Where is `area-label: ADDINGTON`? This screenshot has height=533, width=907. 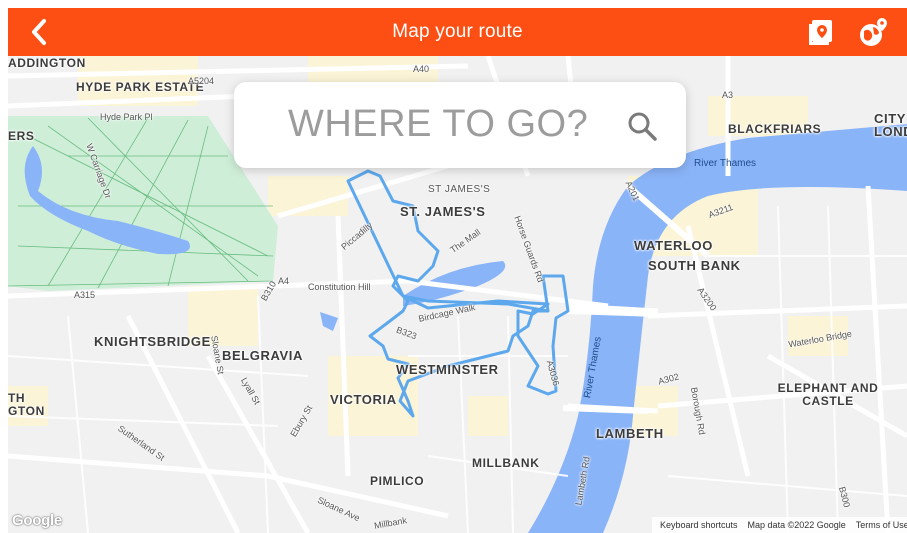 area-label: ADDINGTON is located at coordinates (47, 63).